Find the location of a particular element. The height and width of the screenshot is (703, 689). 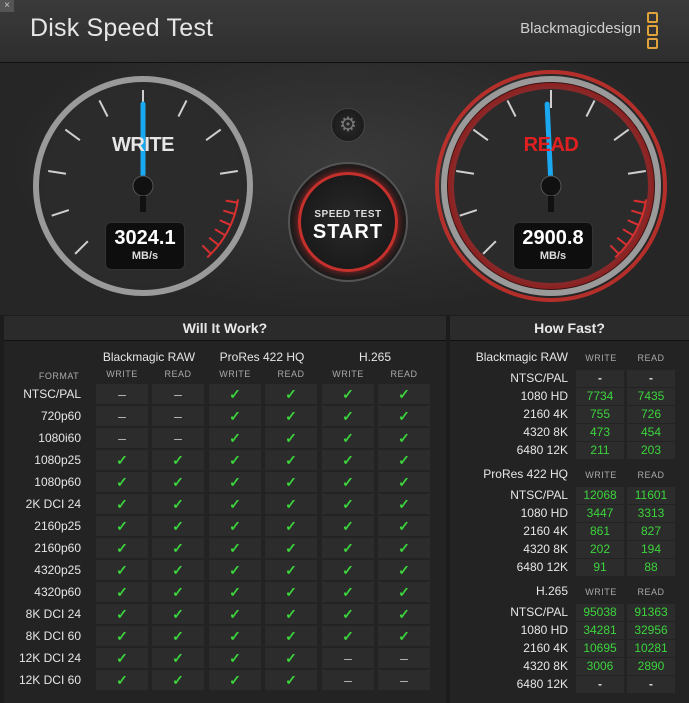

brand-logo-icon is located at coordinates (652, 30).